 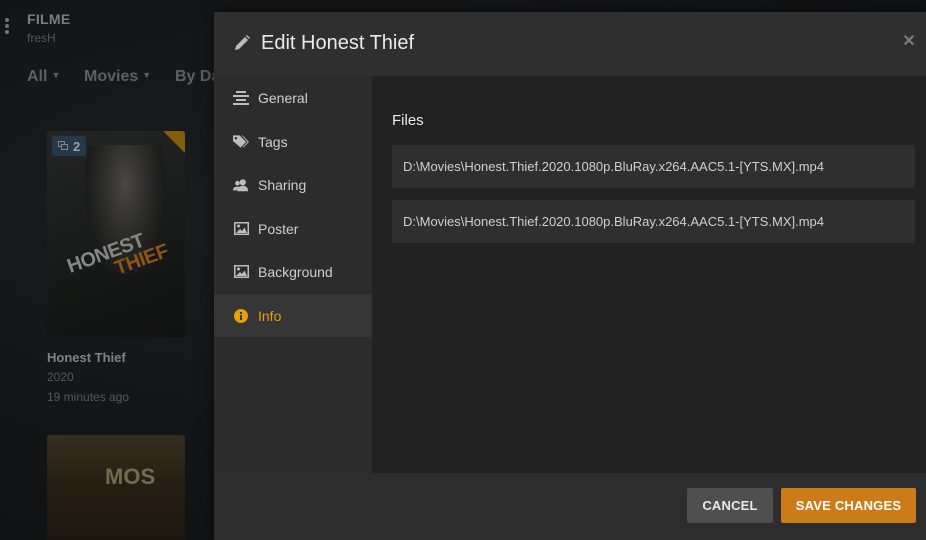 I want to click on nav-item-general: General, so click(x=293, y=97).